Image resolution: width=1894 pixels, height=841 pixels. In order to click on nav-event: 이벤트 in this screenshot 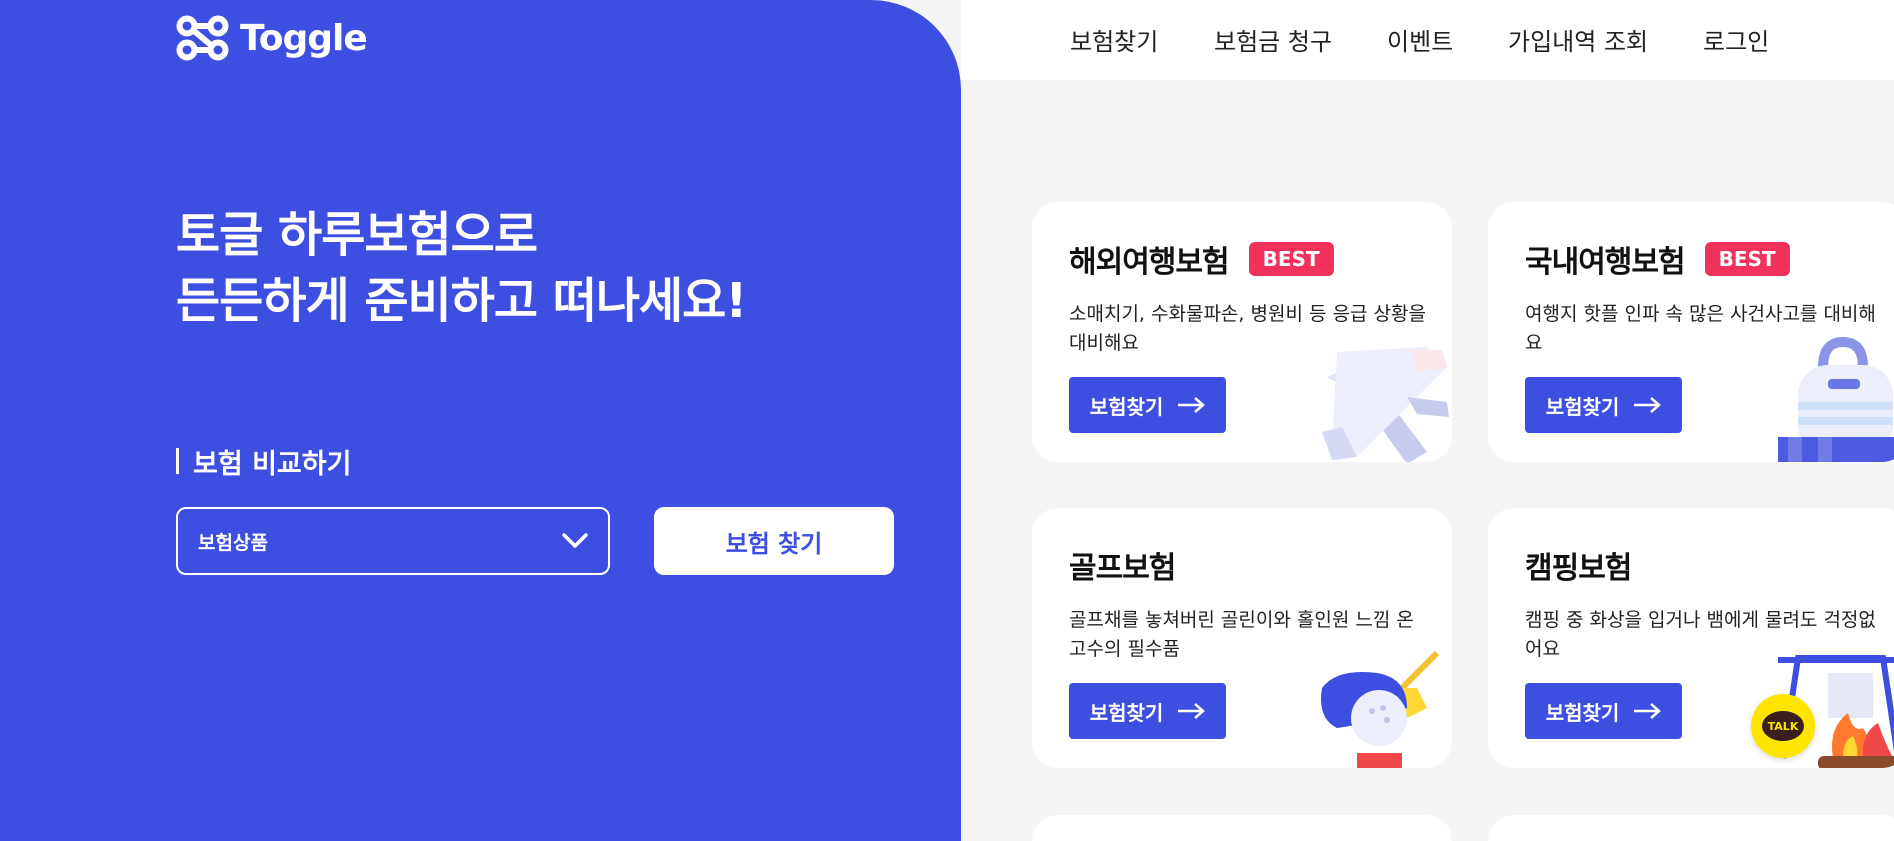, I will do `click(1420, 39)`.